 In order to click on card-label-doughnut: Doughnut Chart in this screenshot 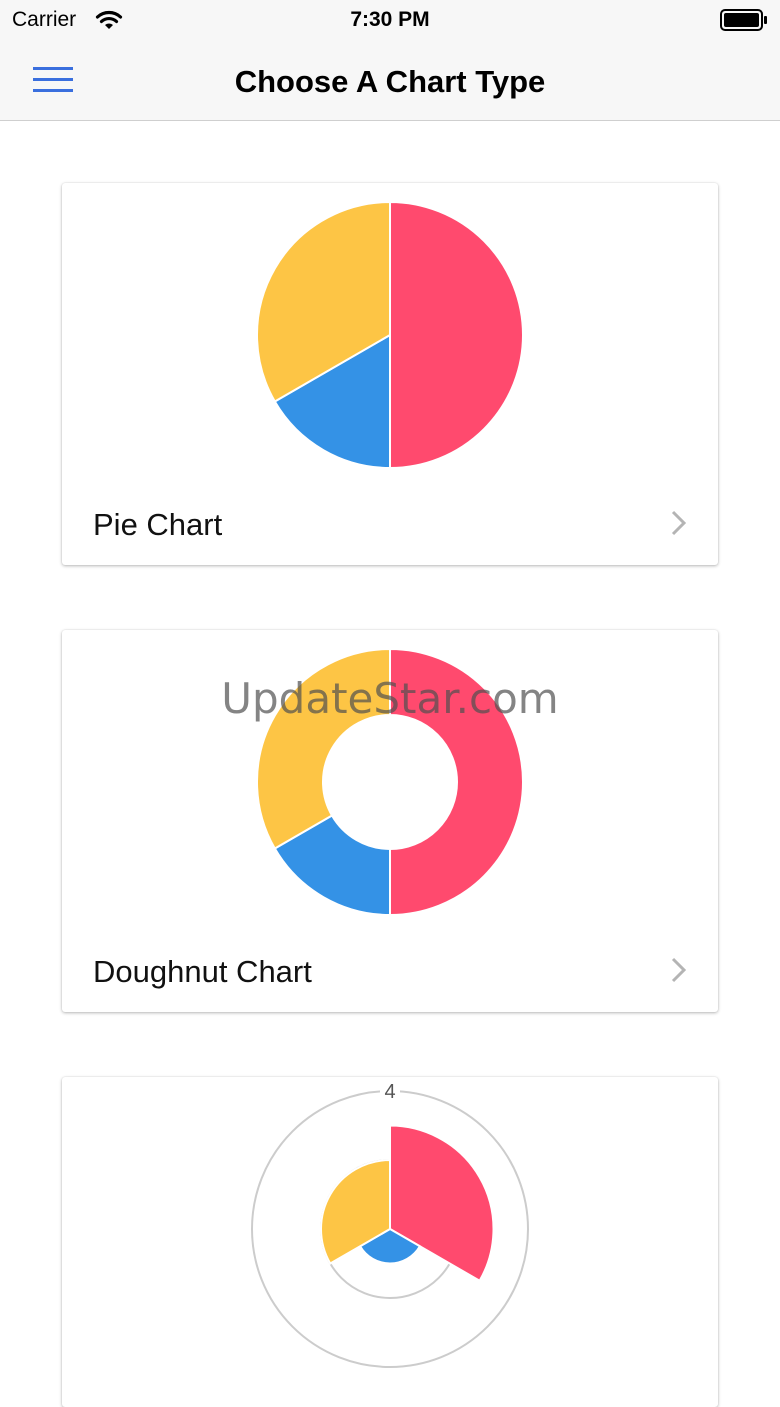, I will do `click(202, 971)`.